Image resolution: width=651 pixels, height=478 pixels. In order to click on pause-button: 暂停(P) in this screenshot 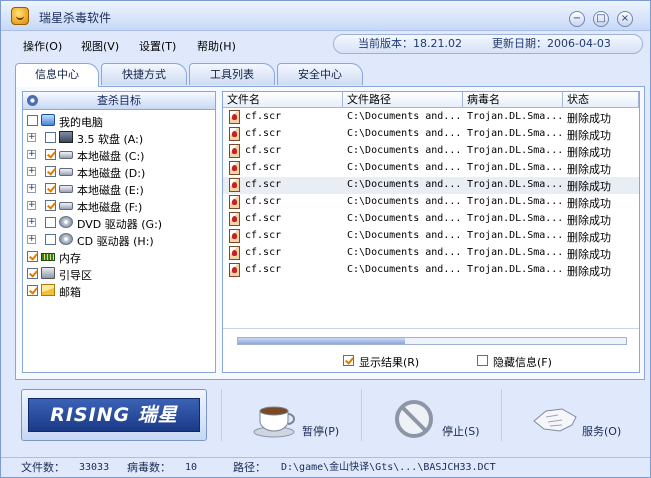, I will do `click(289, 415)`.